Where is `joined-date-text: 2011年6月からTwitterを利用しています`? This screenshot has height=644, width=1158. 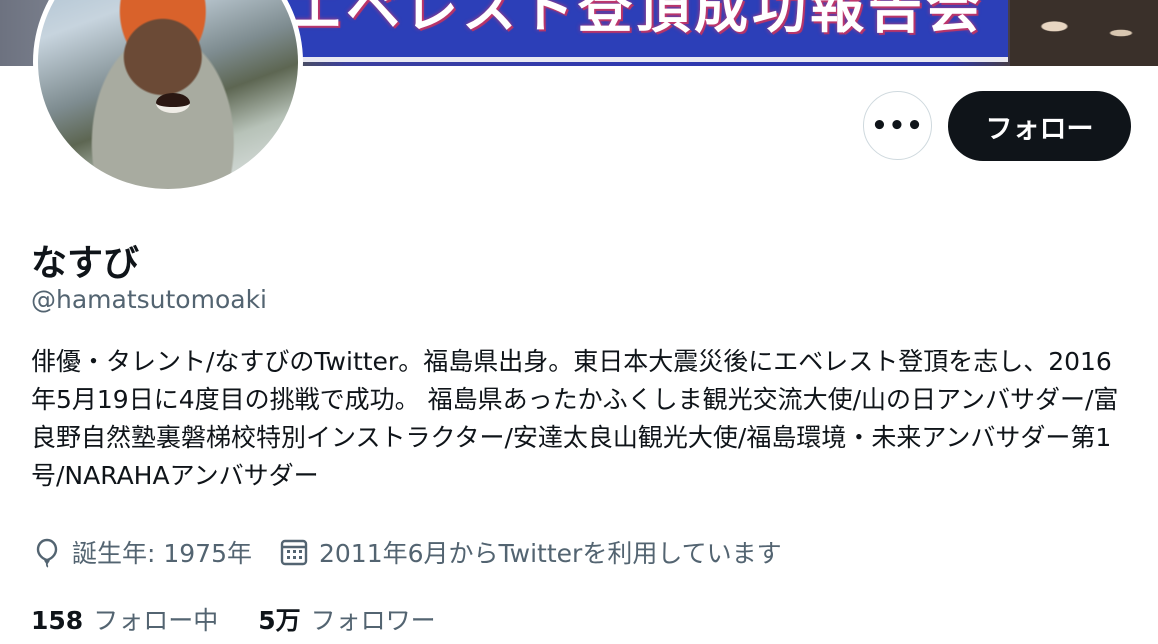
joined-date-text: 2011年6月からTwitterを利用しています is located at coordinates (550, 553).